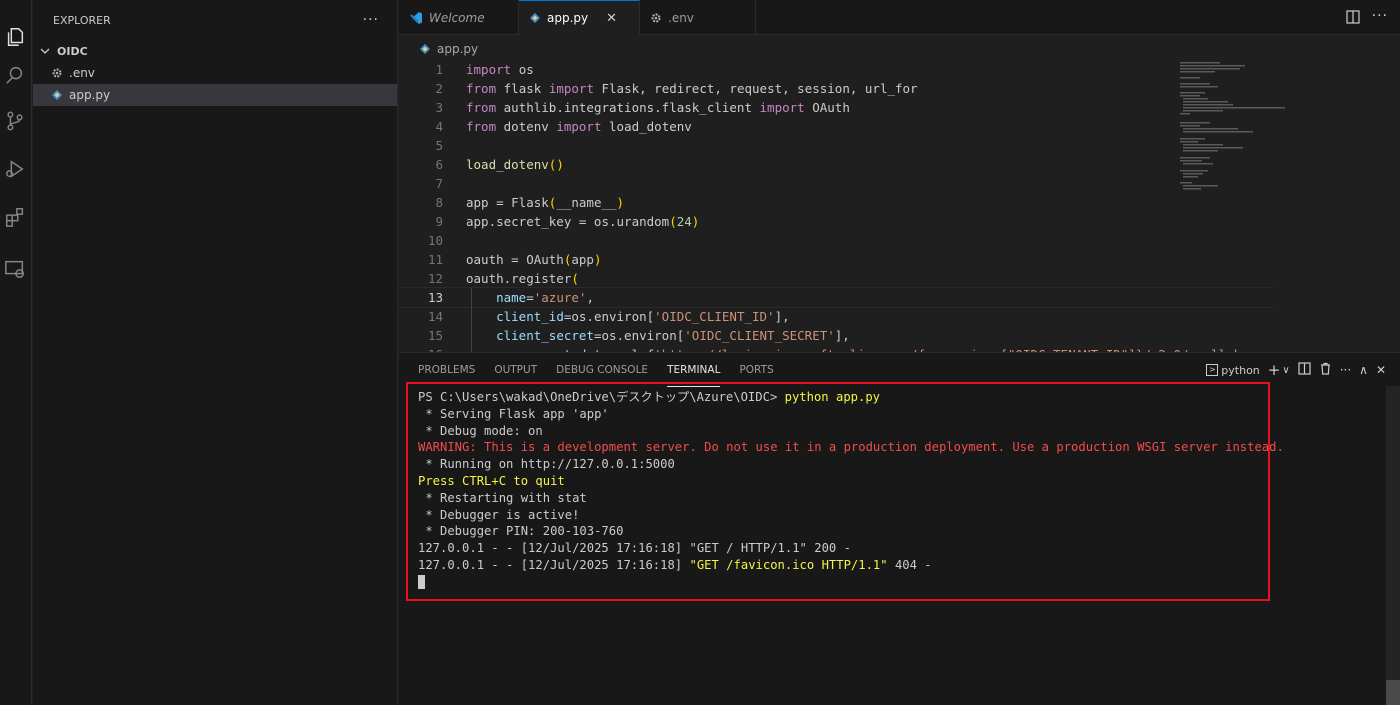 The width and height of the screenshot is (1400, 705). I want to click on files-icon, so click(15, 37).